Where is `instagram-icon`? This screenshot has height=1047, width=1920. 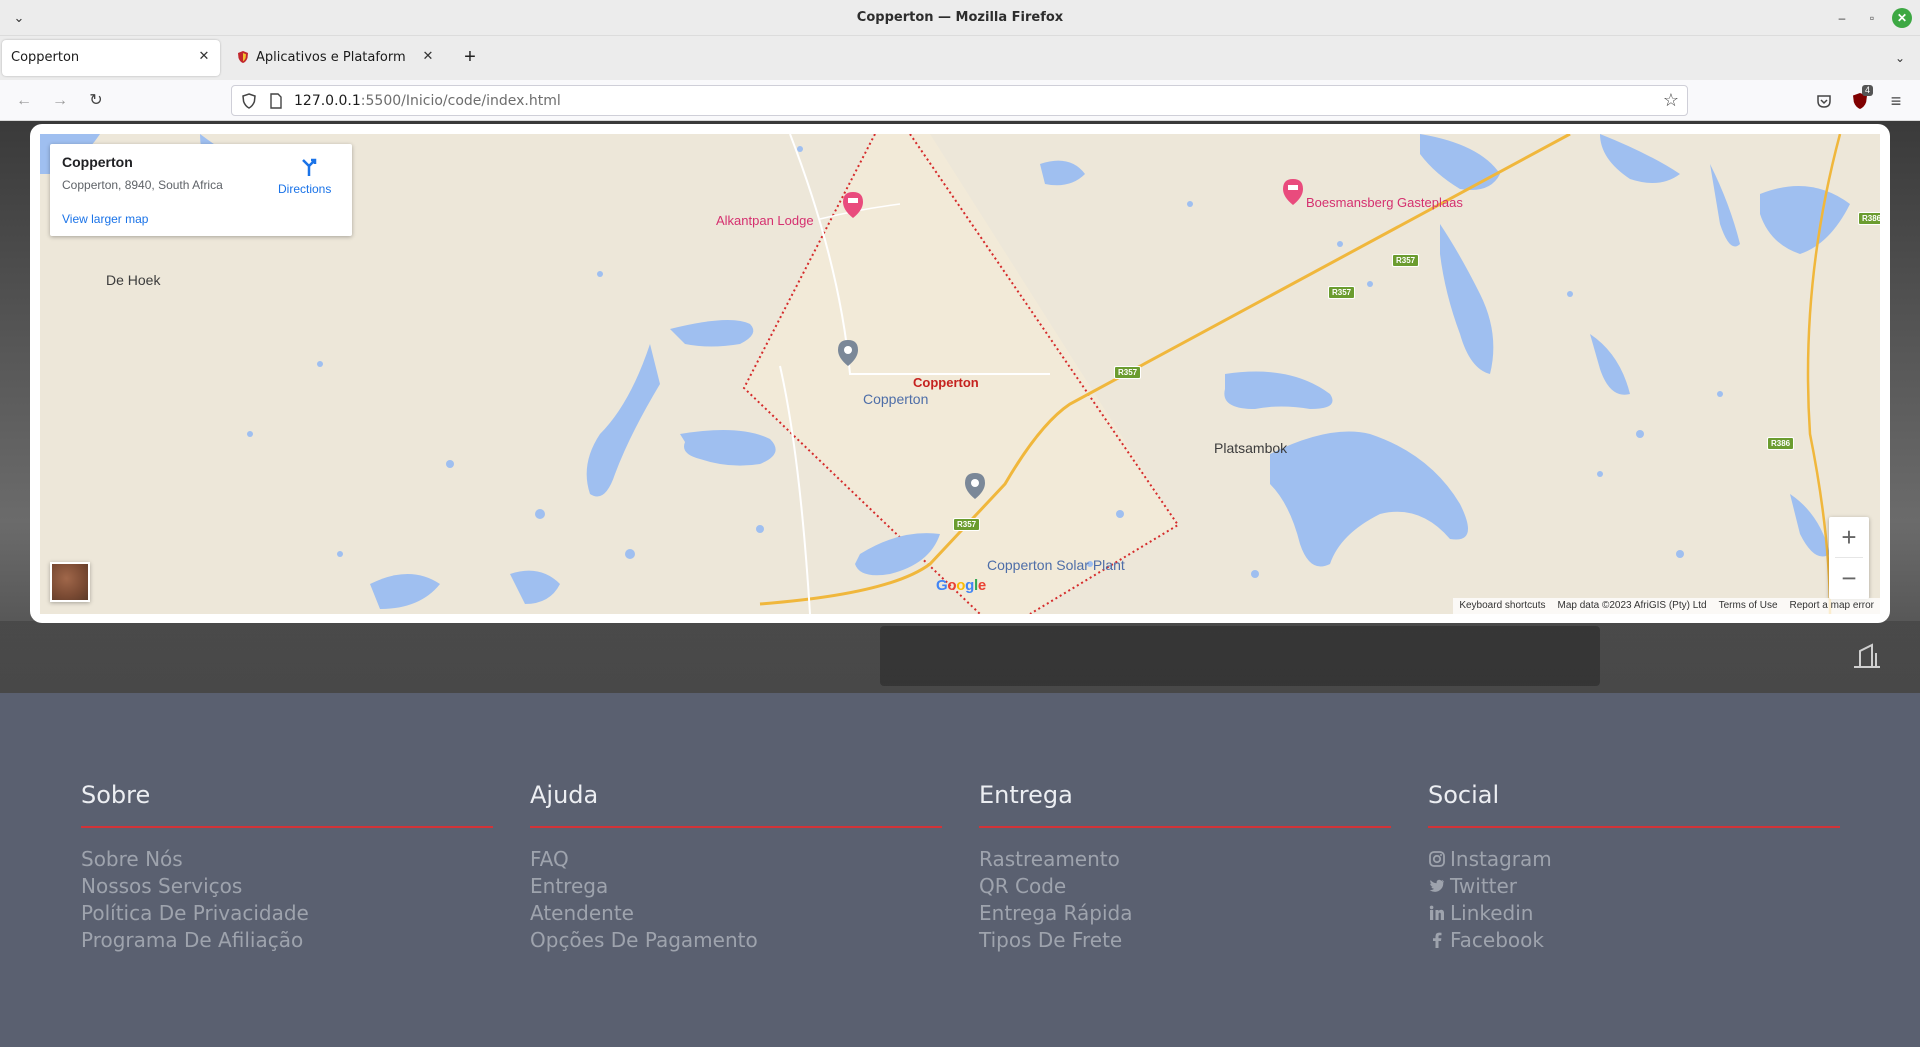
instagram-icon is located at coordinates (1437, 859).